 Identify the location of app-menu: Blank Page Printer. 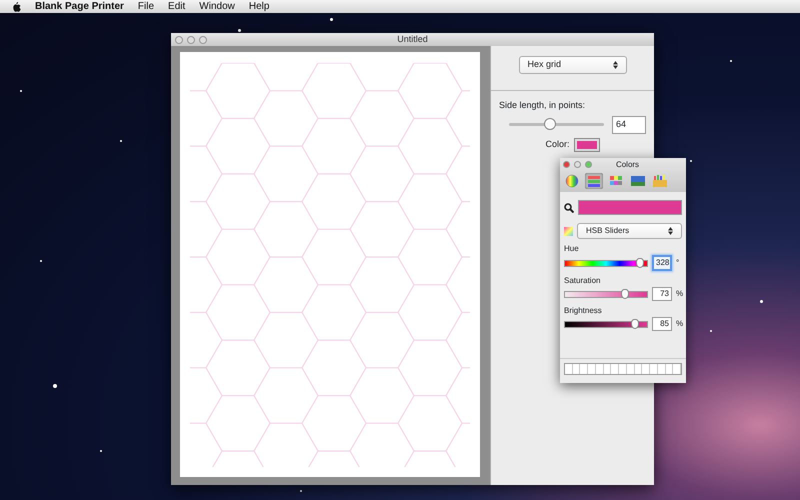
(79, 7).